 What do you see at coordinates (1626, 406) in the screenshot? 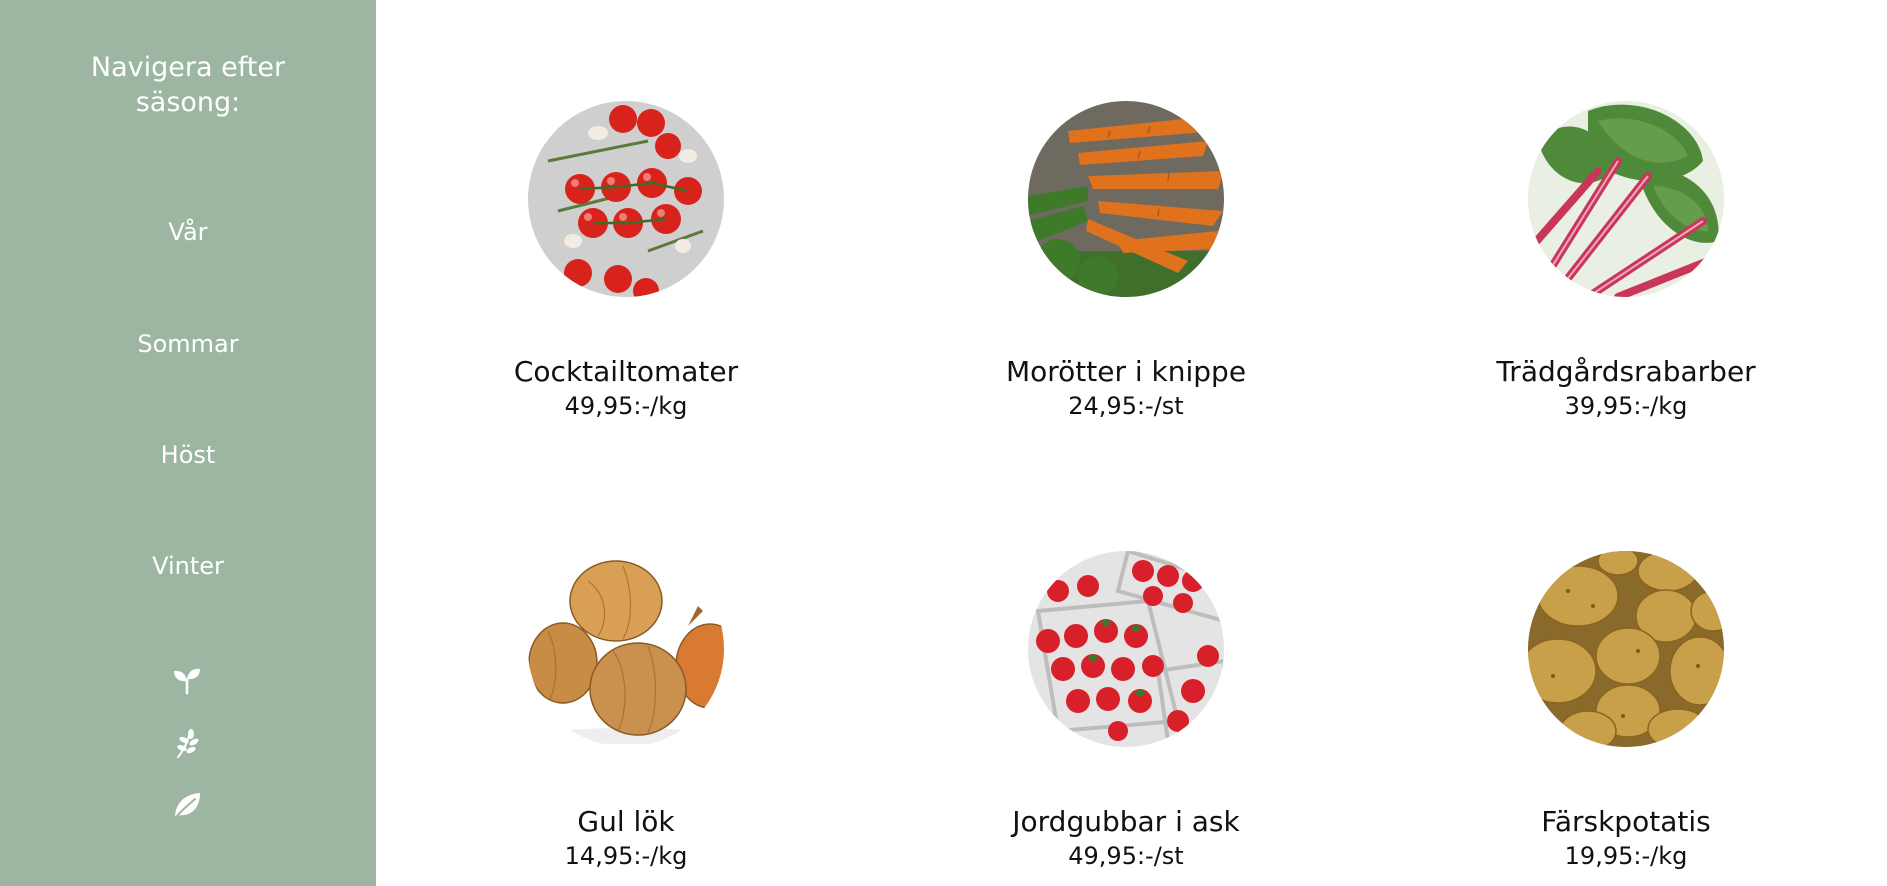
I see `product-price: 39,95:-/kg` at bounding box center [1626, 406].